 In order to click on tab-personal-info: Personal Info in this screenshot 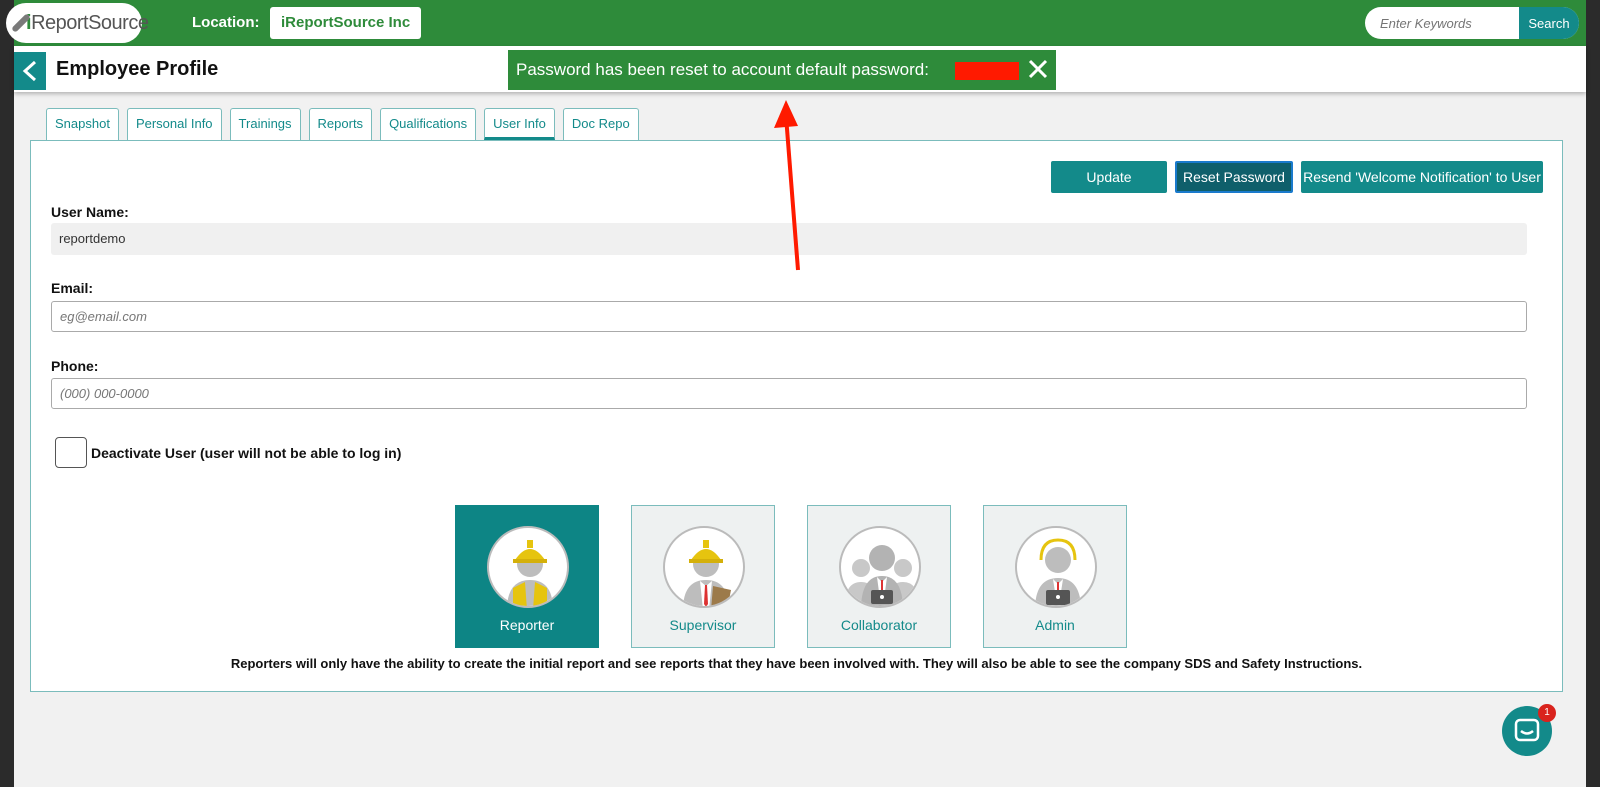, I will do `click(174, 124)`.